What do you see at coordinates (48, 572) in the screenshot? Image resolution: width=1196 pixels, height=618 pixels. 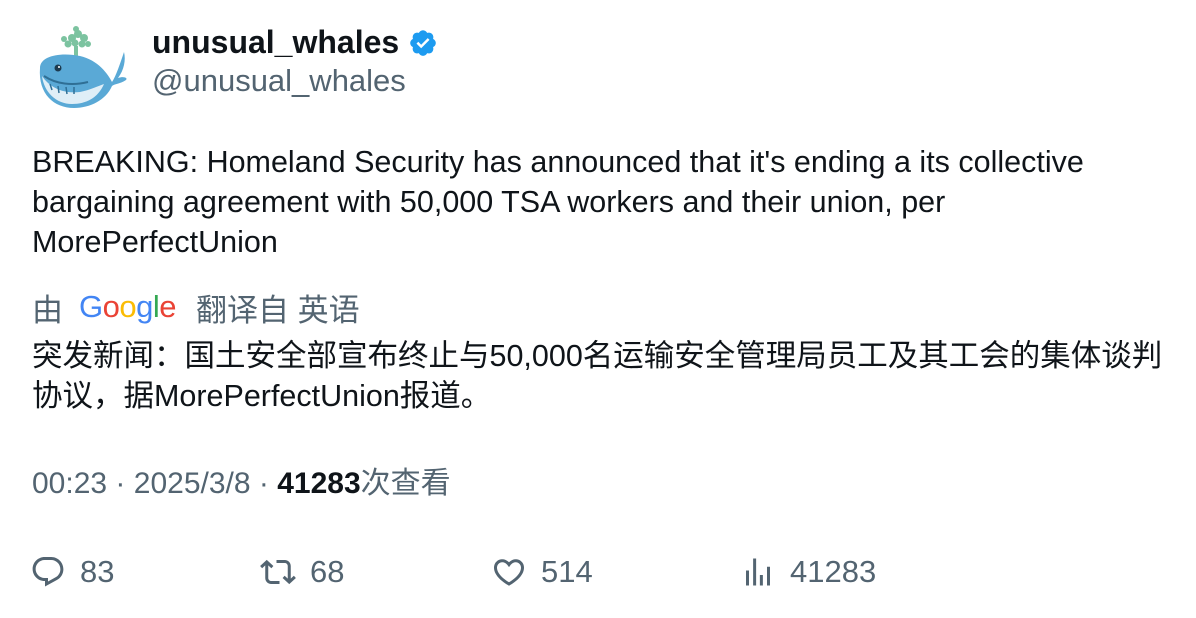 I see `reply-icon` at bounding box center [48, 572].